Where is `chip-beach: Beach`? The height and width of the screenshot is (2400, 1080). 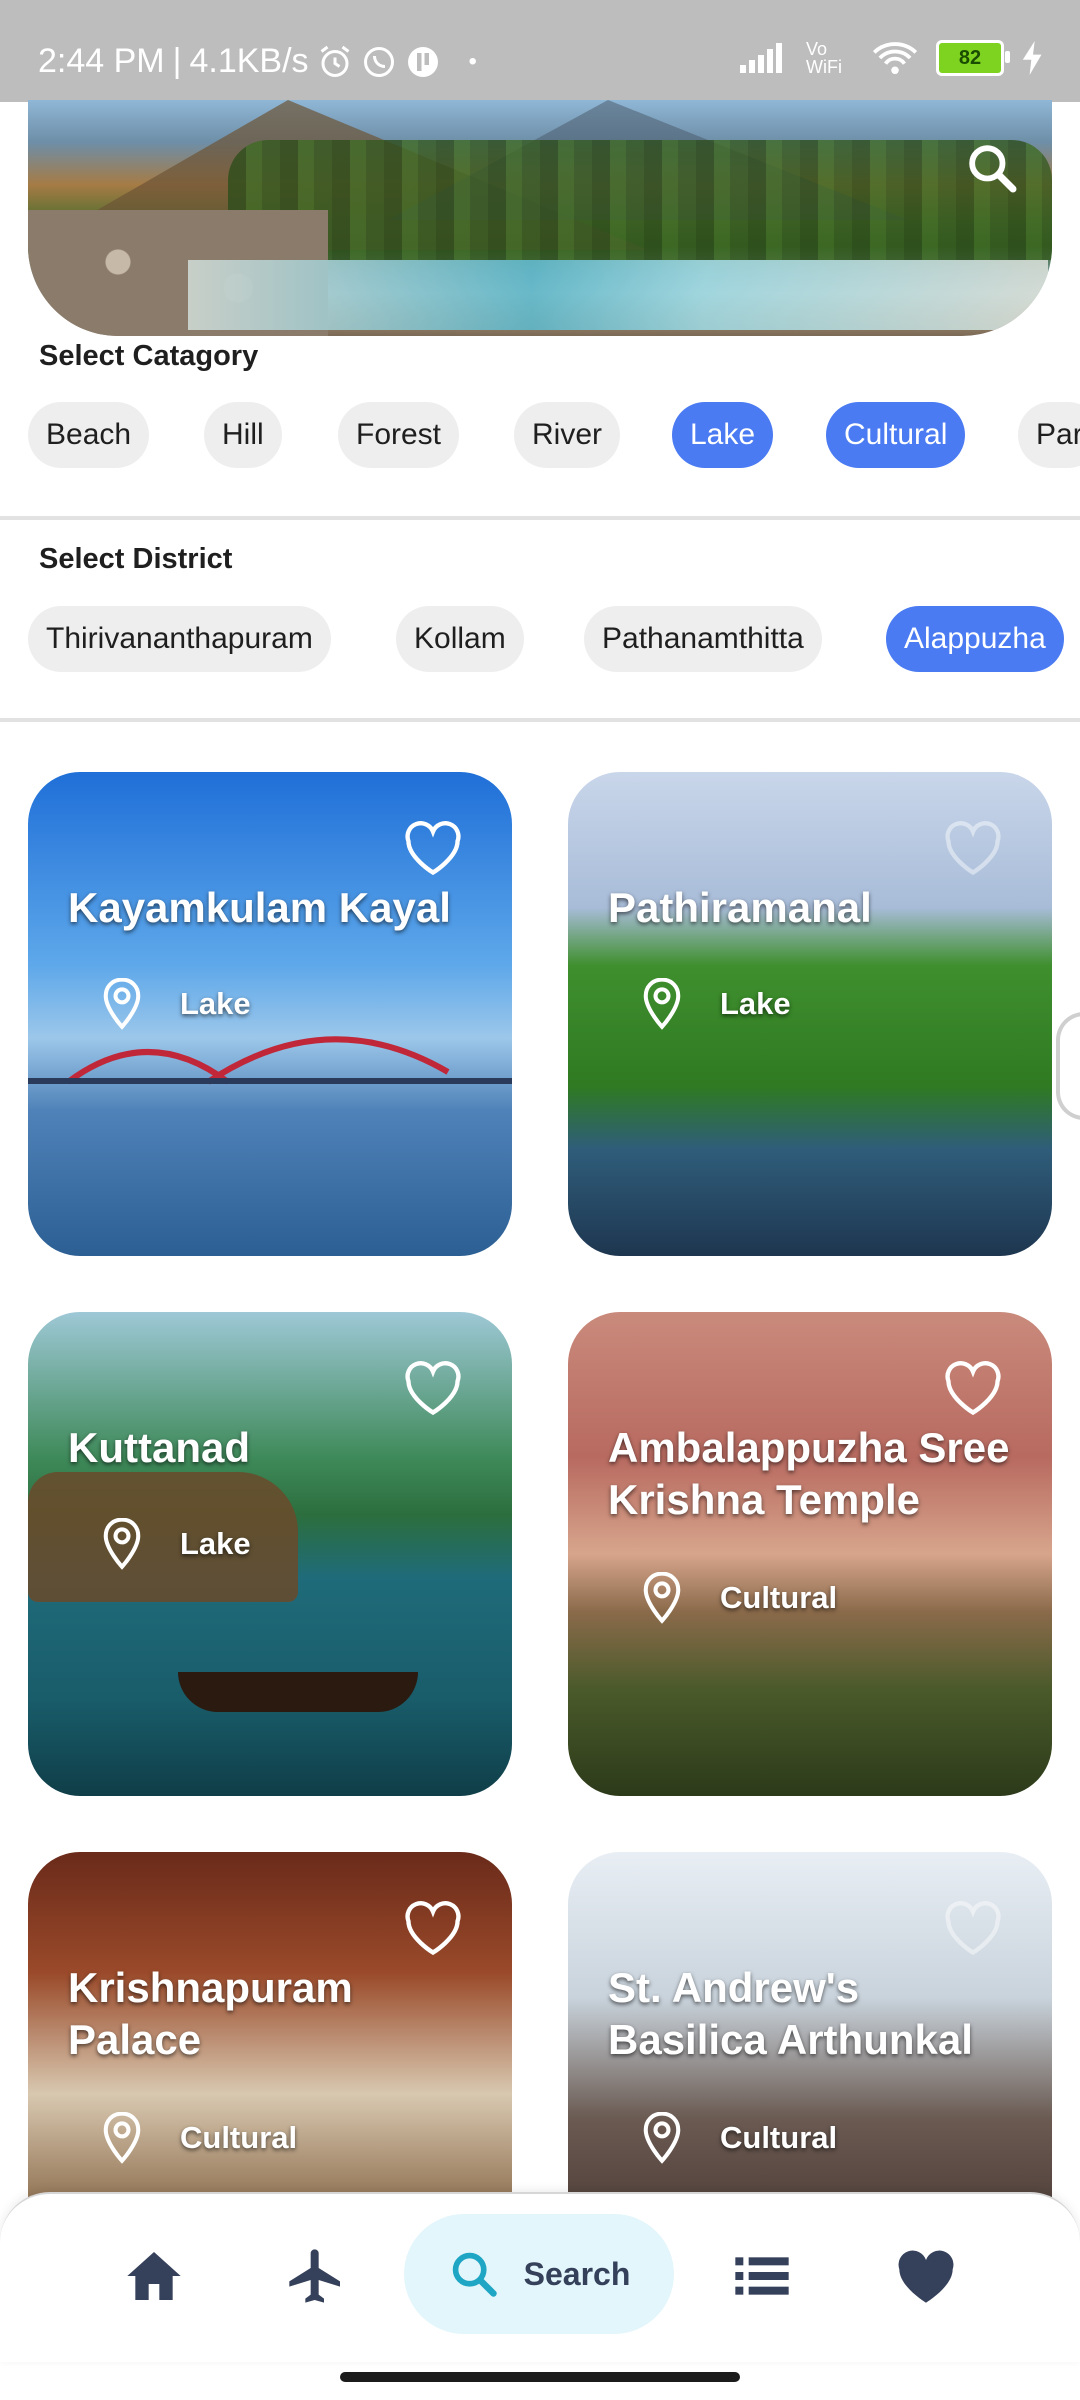
chip-beach: Beach is located at coordinates (89, 435).